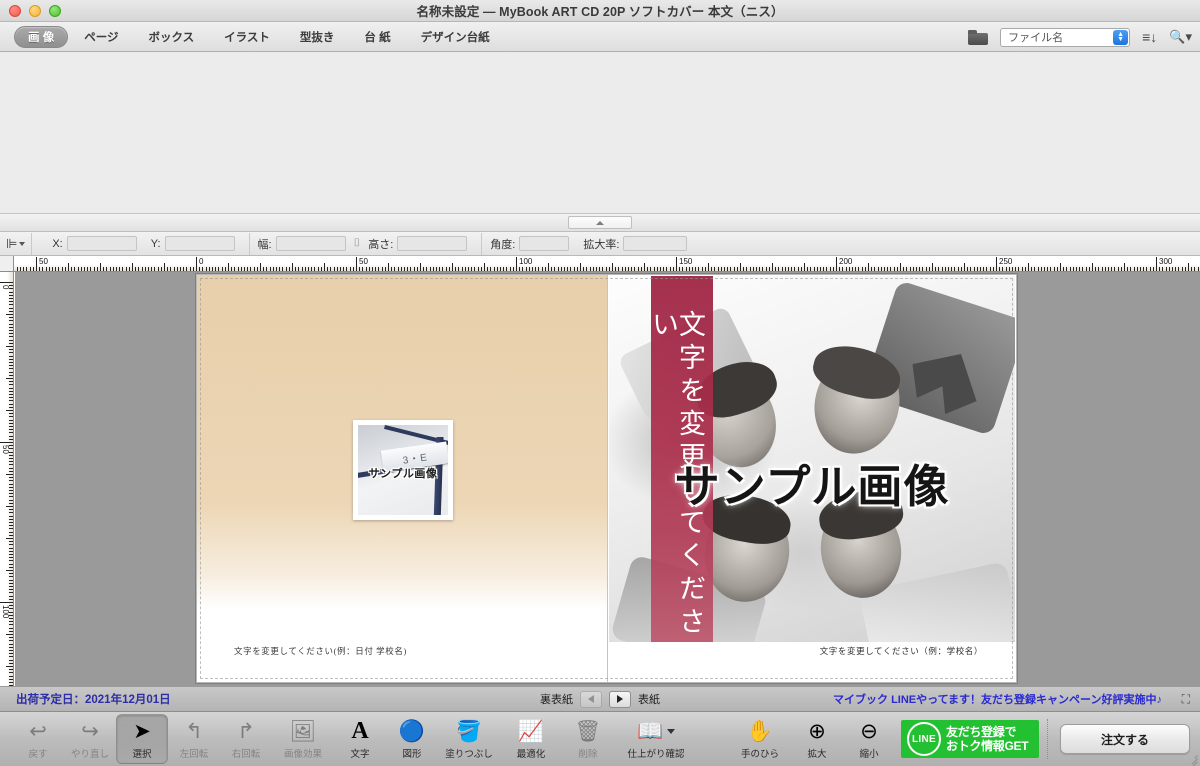  I want to click on ruler-label: 50, so click(43, 261).